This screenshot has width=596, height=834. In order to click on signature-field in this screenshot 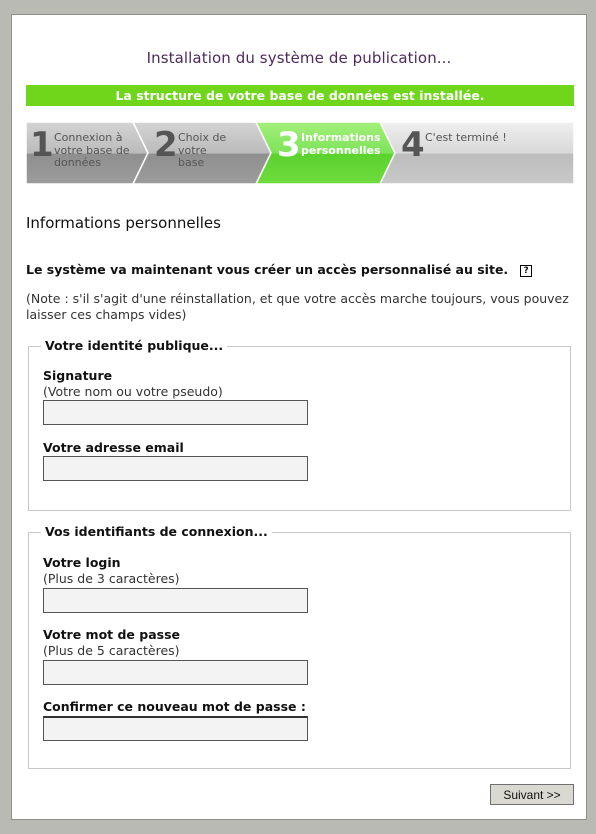, I will do `click(175, 412)`.